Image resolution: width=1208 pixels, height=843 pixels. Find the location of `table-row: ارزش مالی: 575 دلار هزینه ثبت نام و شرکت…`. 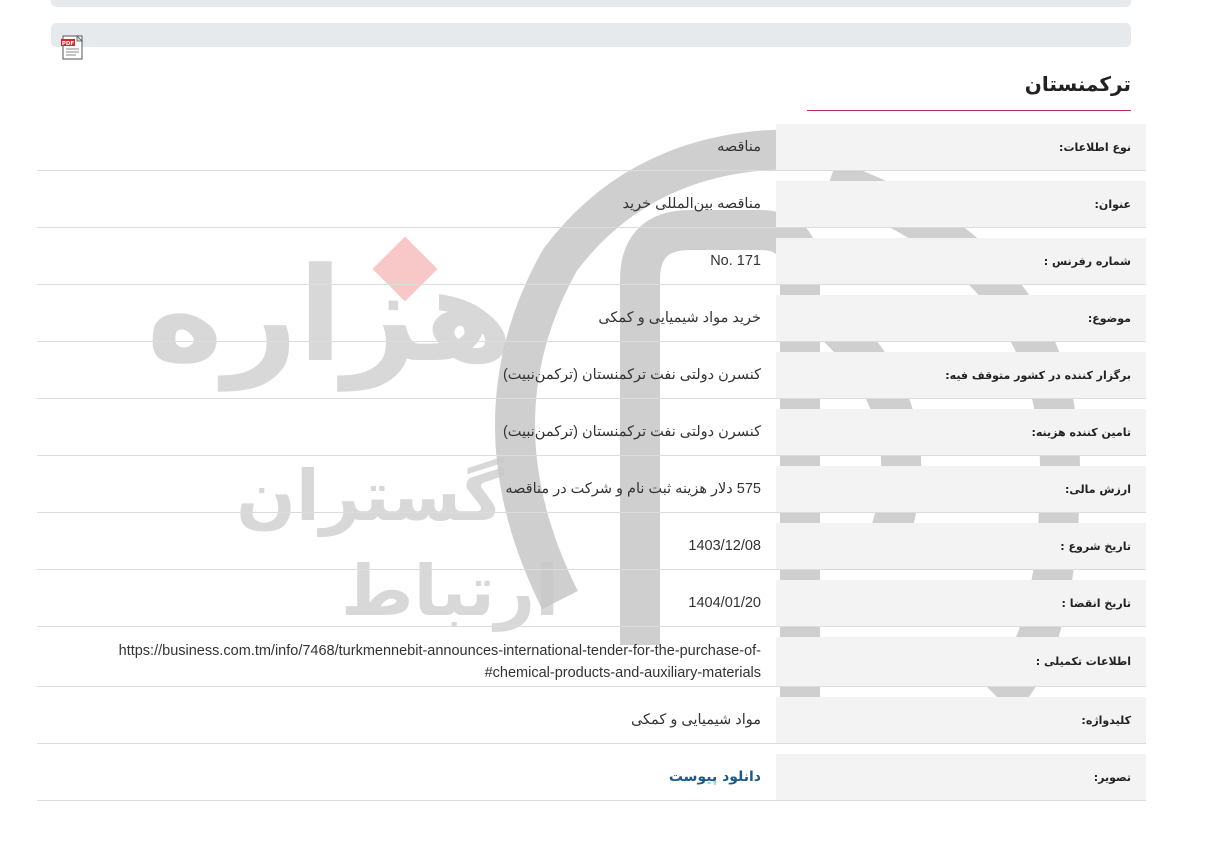

table-row: ارزش مالی: 575 دلار هزینه ثبت نام و شرکت… is located at coordinates (591, 489).